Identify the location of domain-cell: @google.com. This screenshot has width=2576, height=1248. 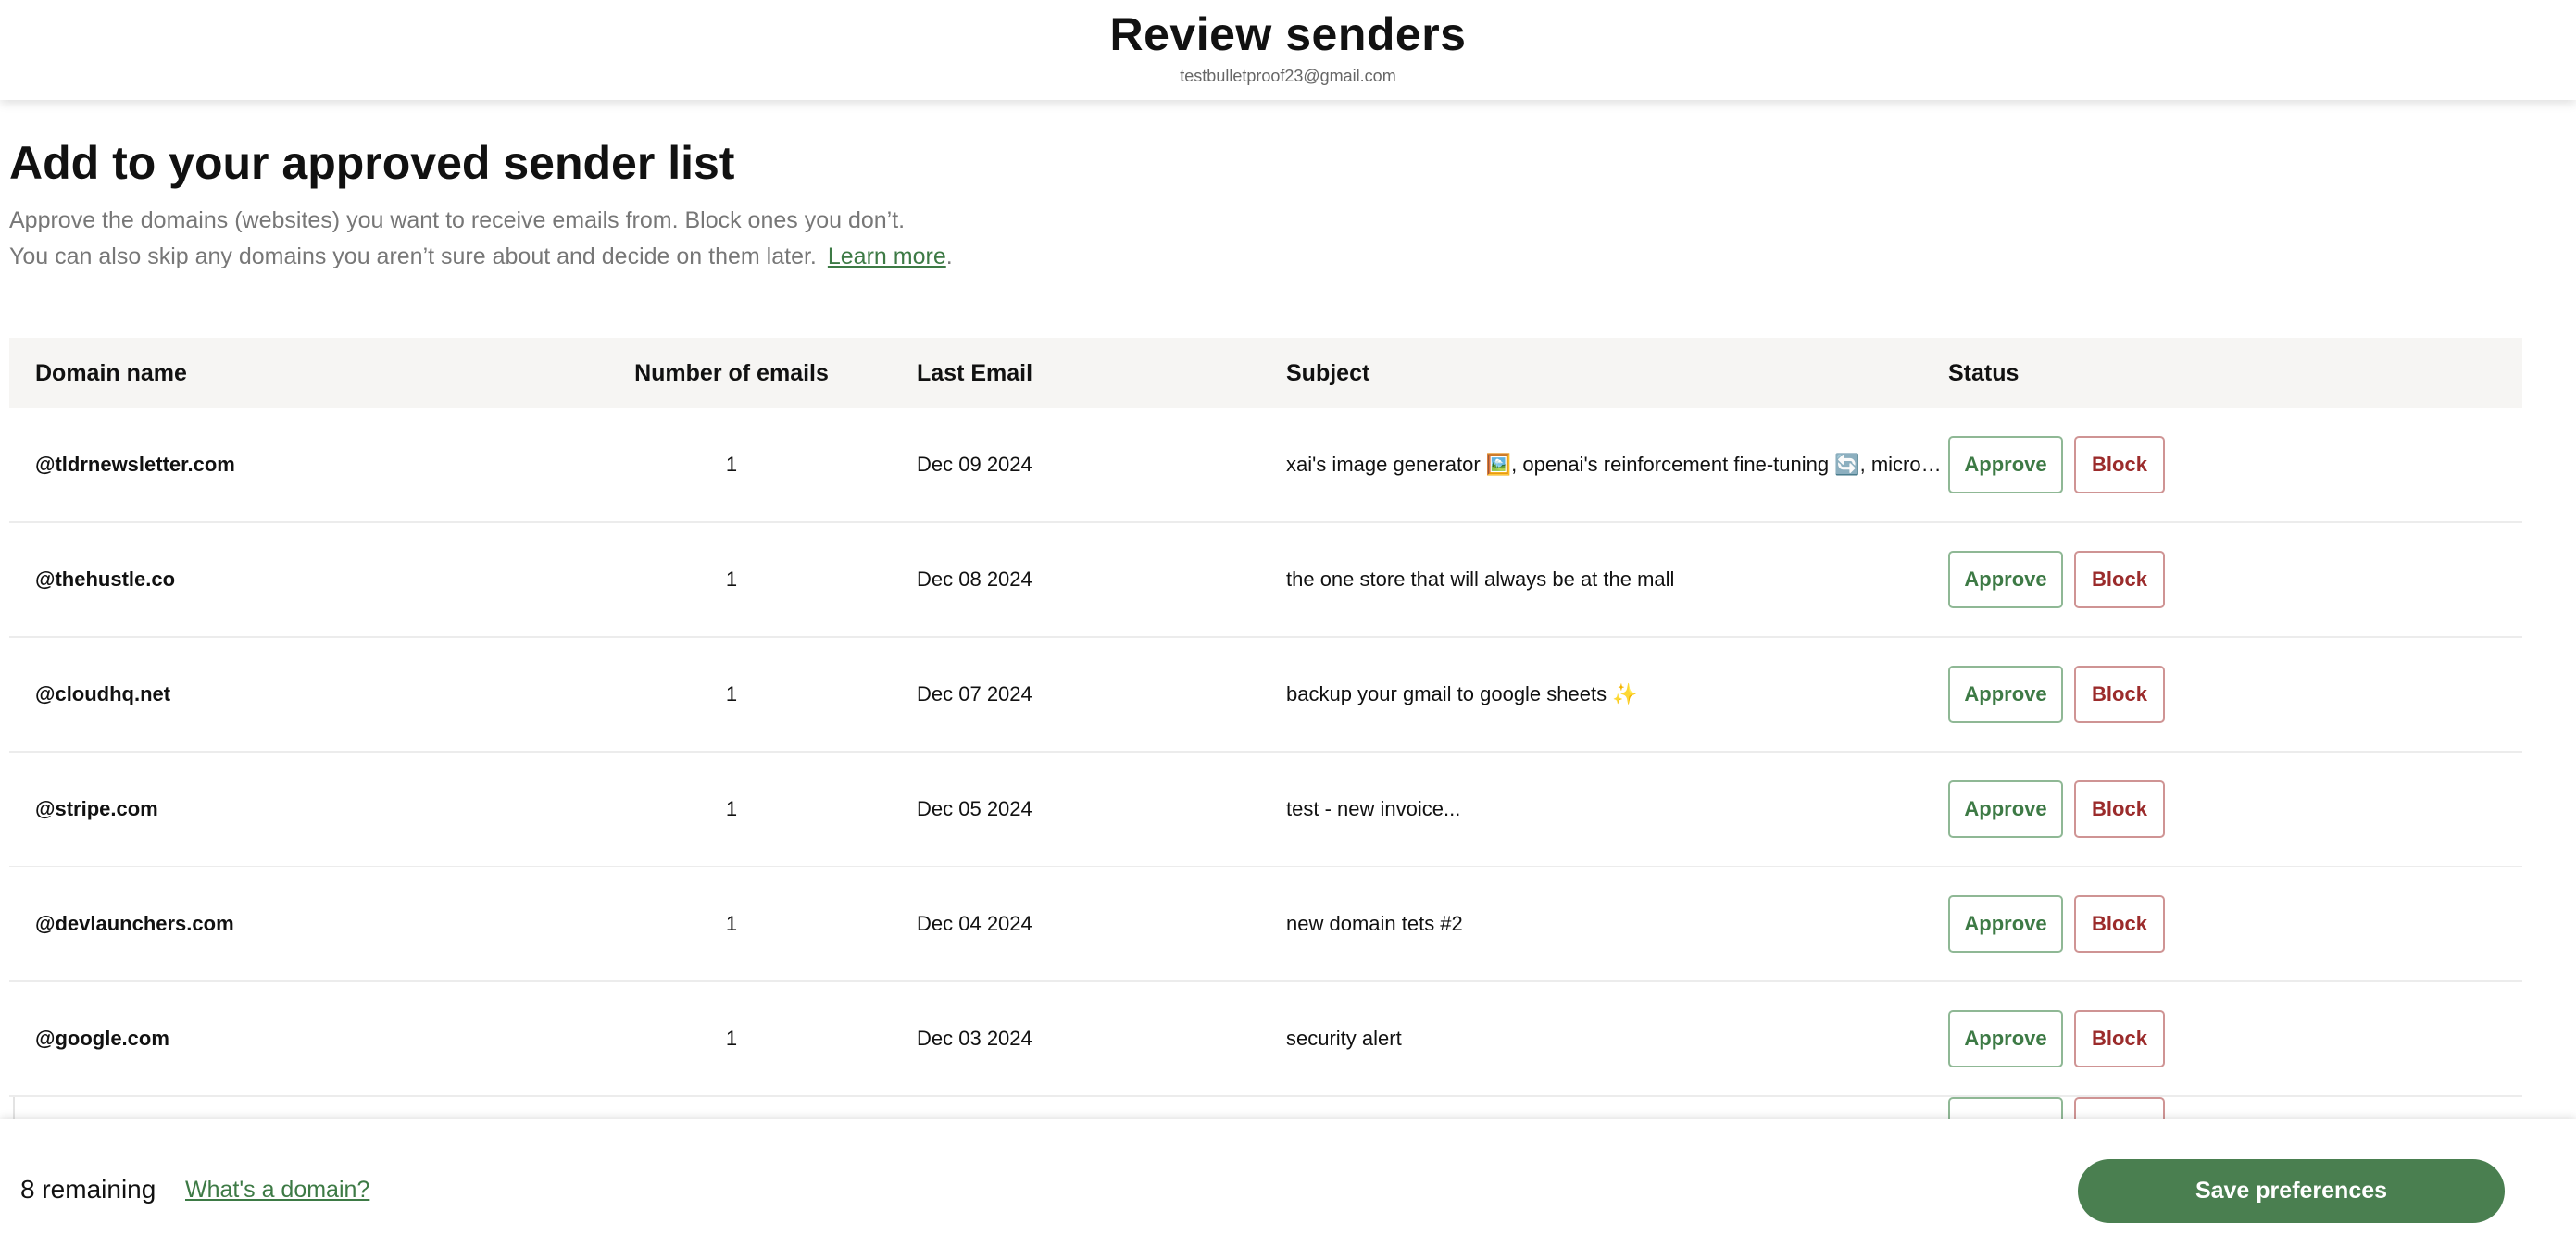
(102, 1038).